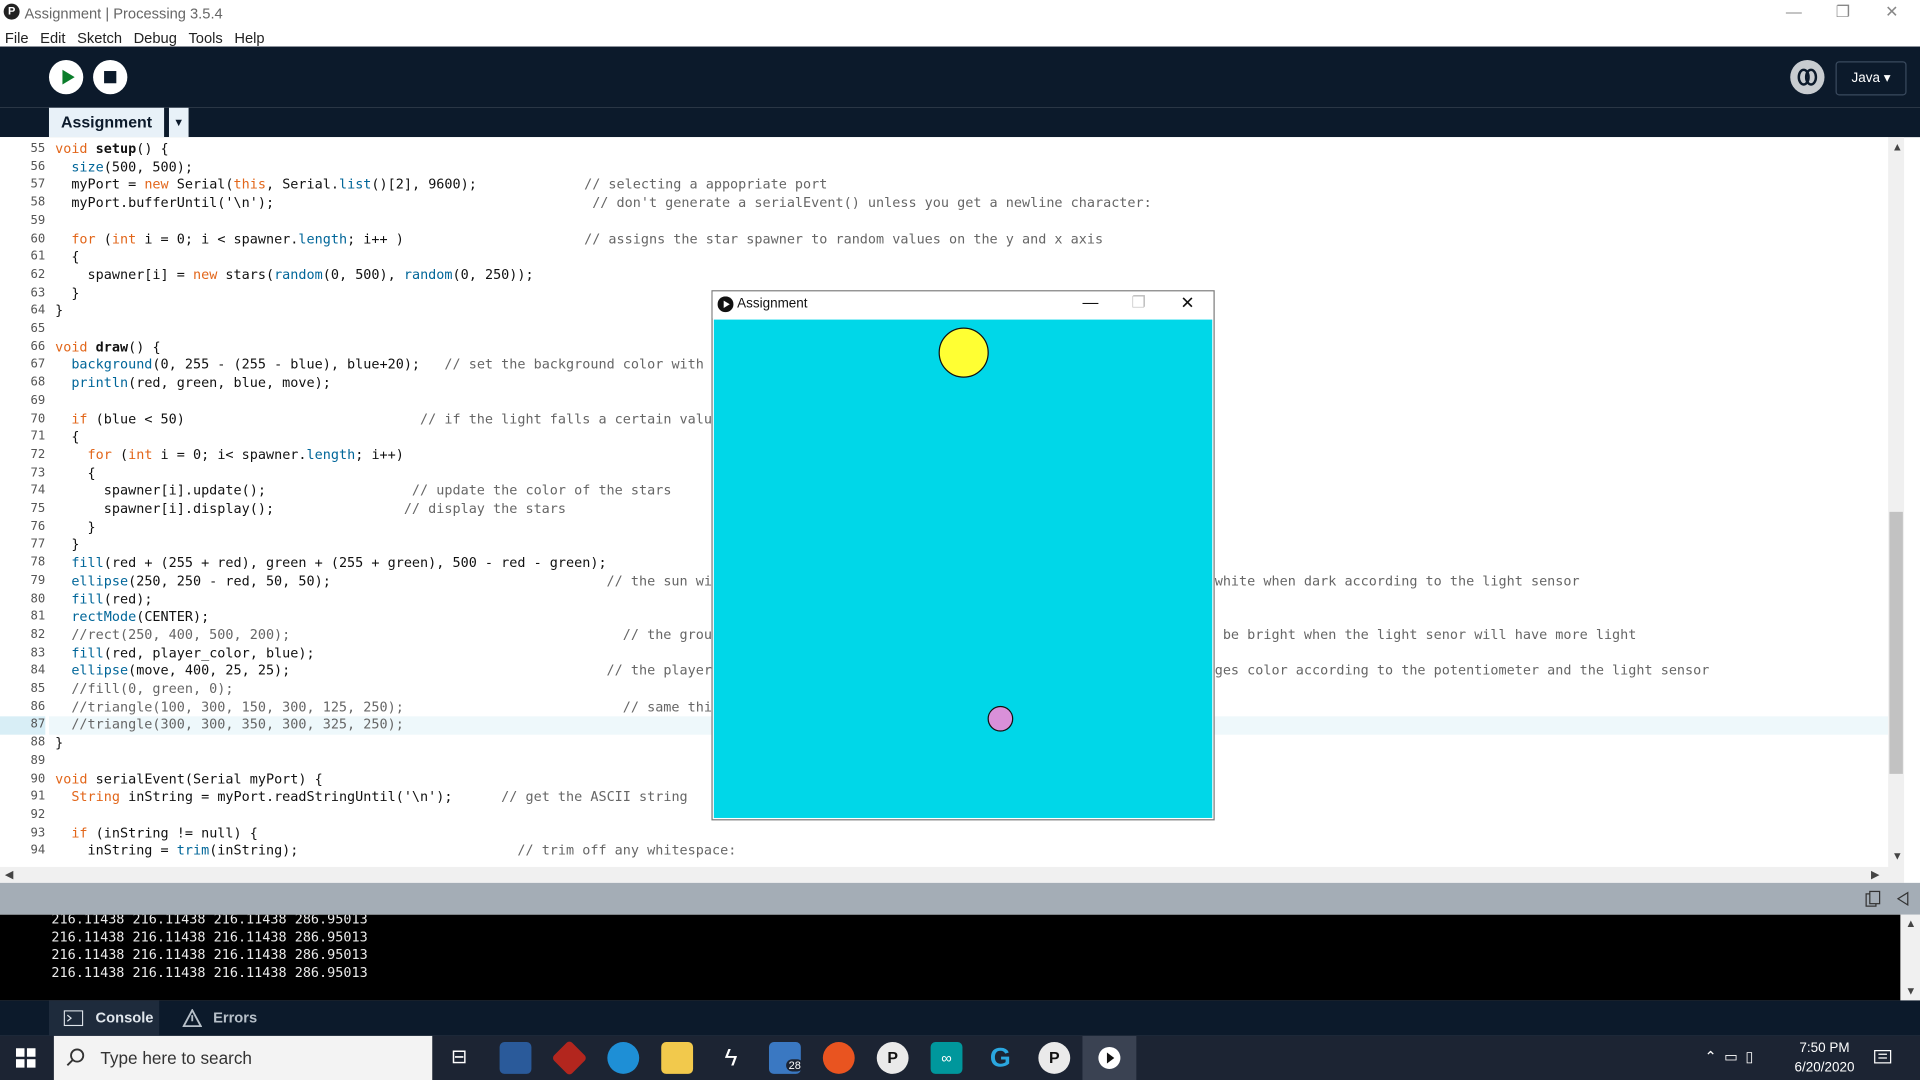 This screenshot has width=1920, height=1080. What do you see at coordinates (786, 1058) in the screenshot?
I see `mail-icon: 28` at bounding box center [786, 1058].